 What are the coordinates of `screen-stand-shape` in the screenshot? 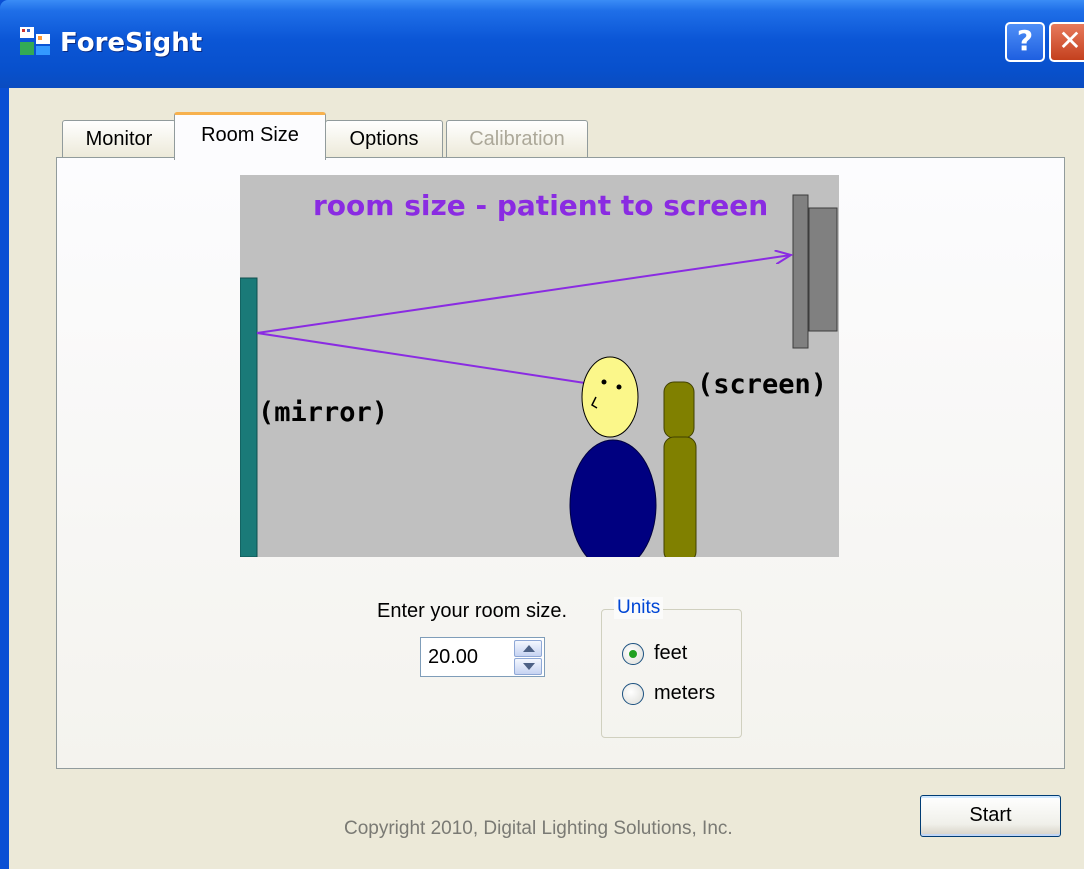 It's located at (800, 271).